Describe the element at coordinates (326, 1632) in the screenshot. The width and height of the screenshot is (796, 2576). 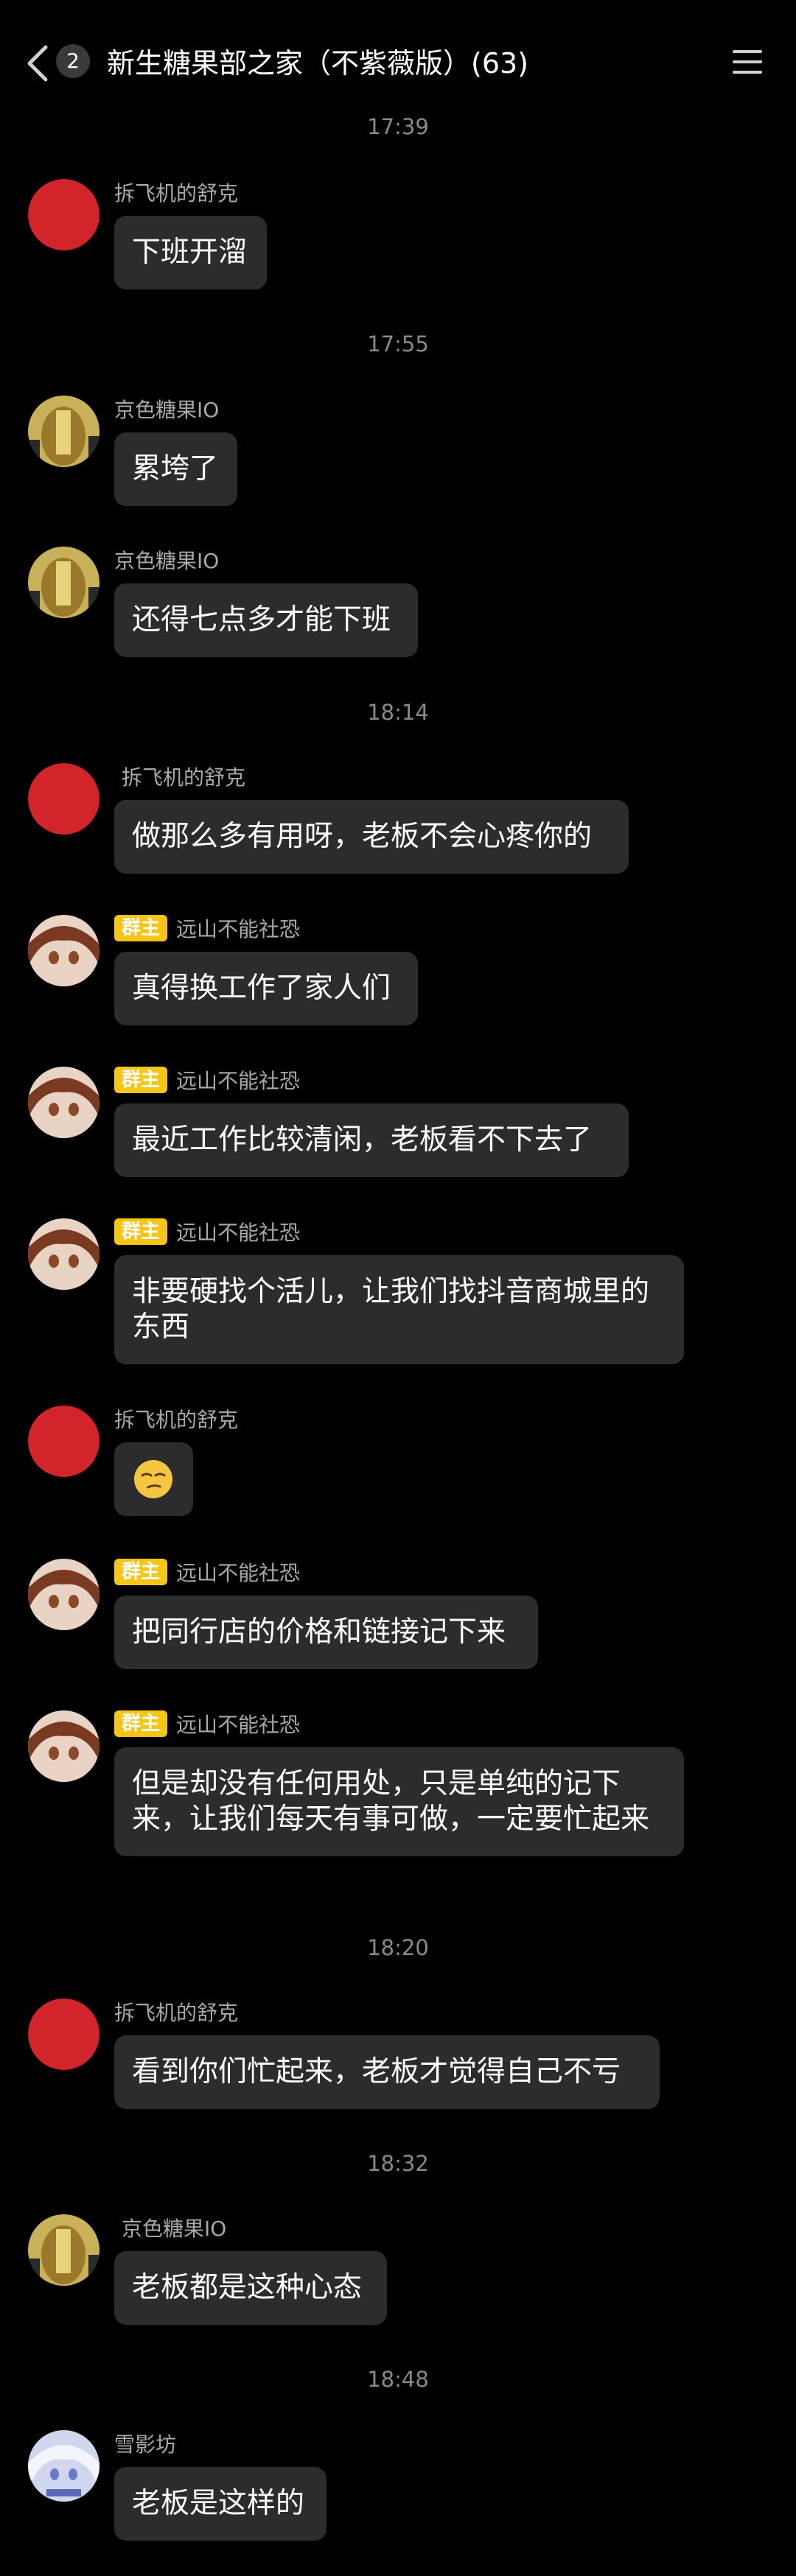
I see `message-bubble: 把同行店的价格和链接记下来` at that location.